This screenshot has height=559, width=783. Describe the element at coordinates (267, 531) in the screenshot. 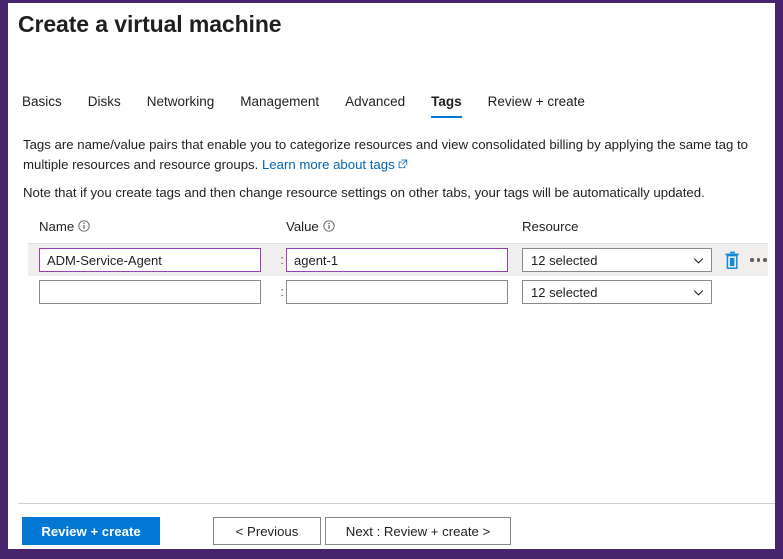

I see `previous-button: < Previous` at that location.